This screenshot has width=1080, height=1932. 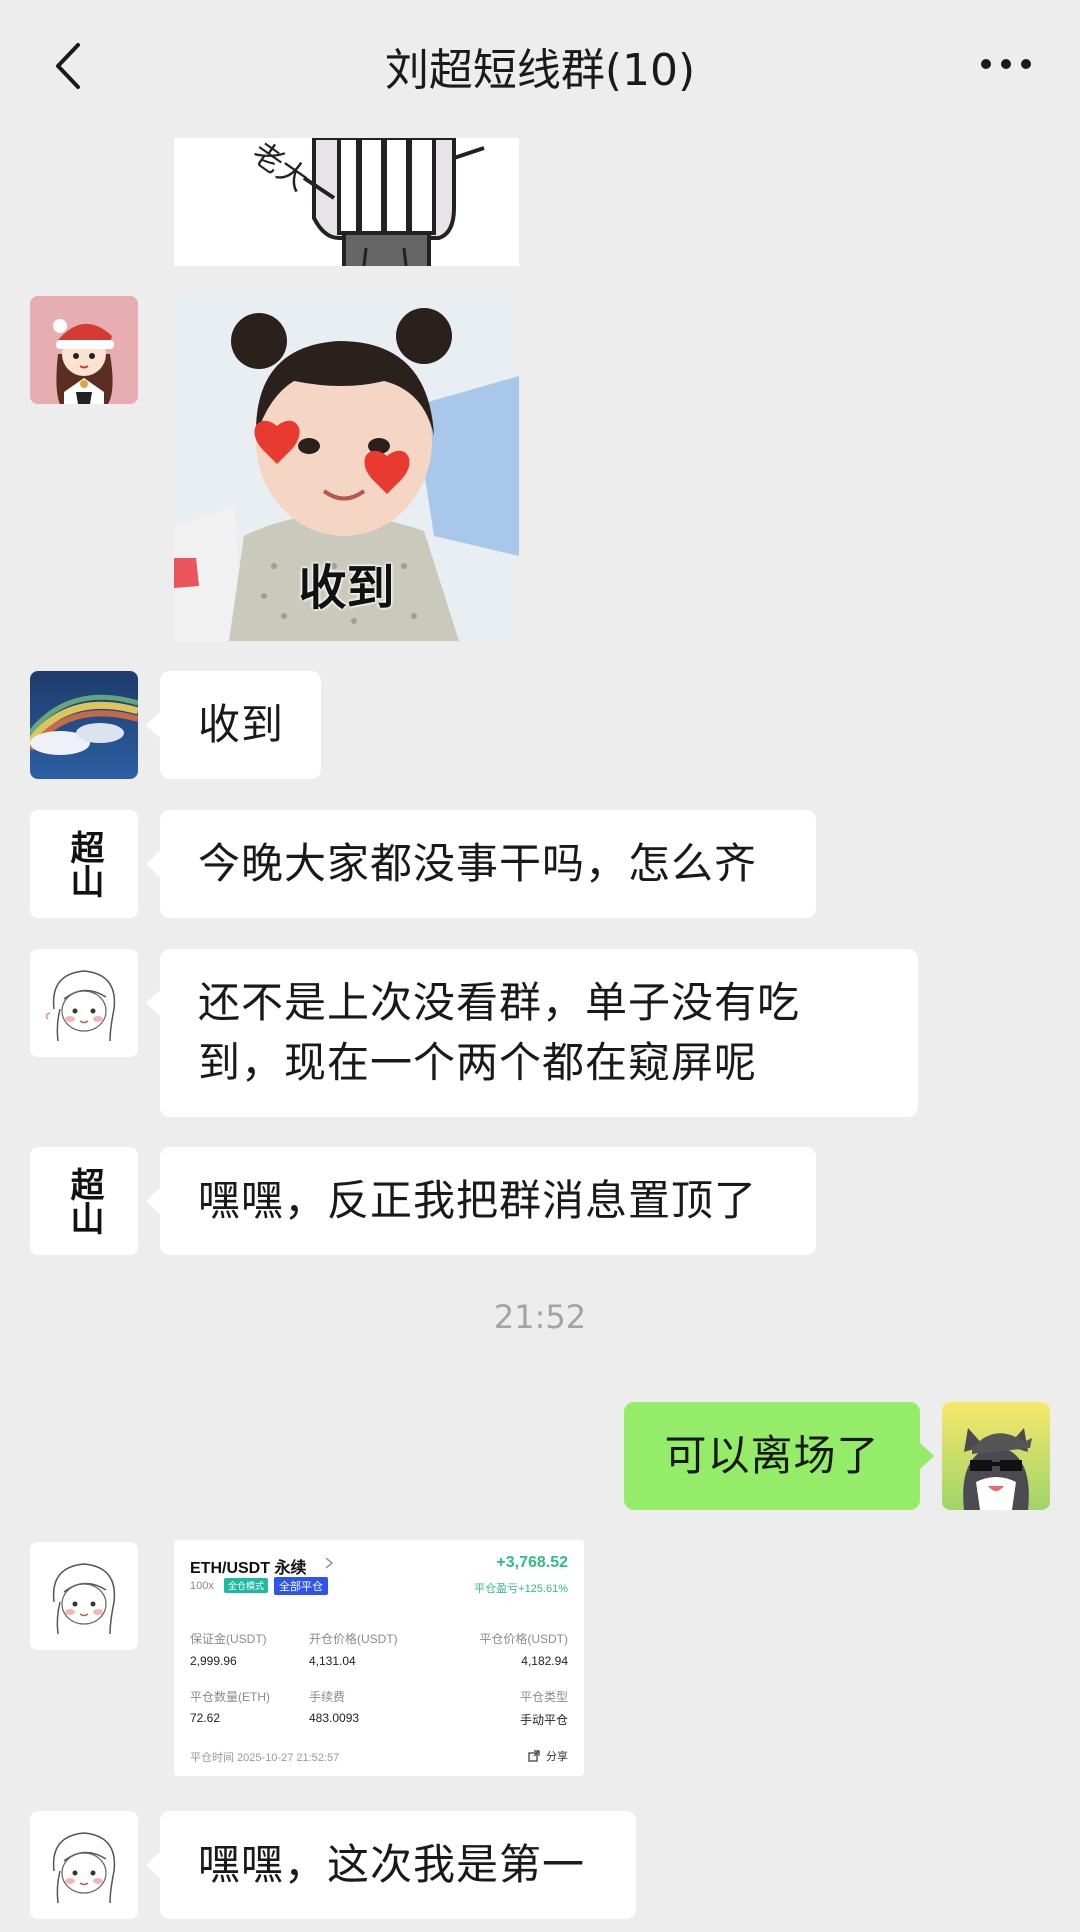 What do you see at coordinates (265, 1758) in the screenshot?
I see `close-time: 平仓时间 2025-10-27 21:52:57` at bounding box center [265, 1758].